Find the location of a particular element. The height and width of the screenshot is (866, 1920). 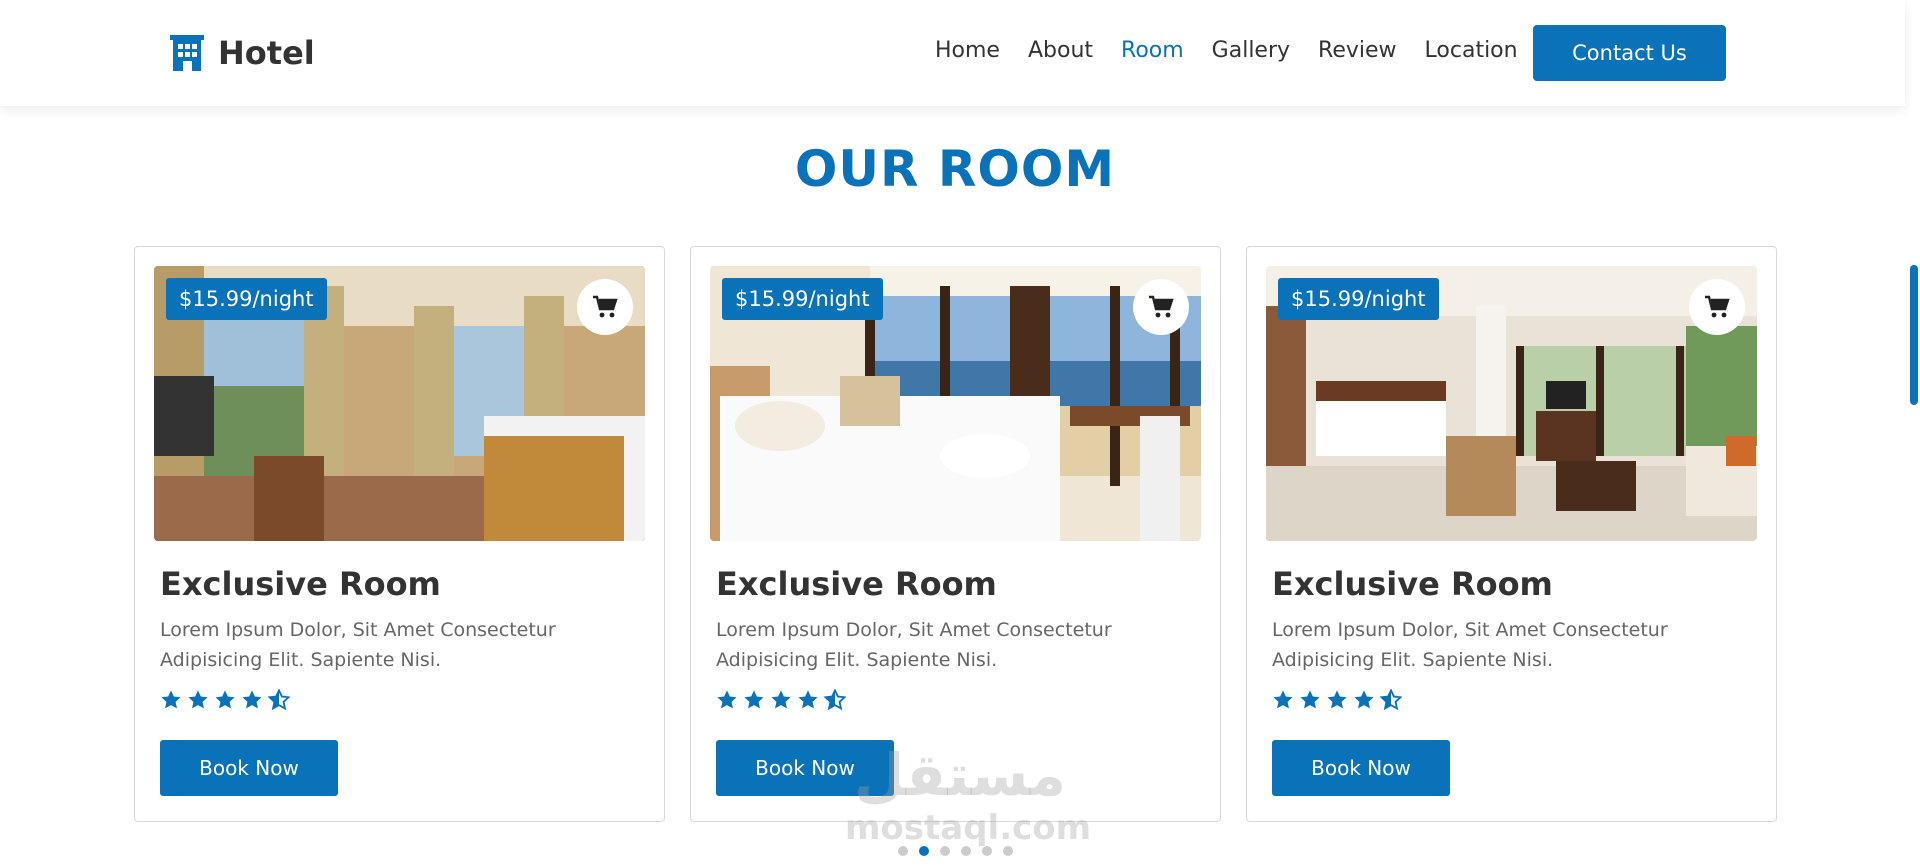

hotel-building-icon is located at coordinates (187, 53).